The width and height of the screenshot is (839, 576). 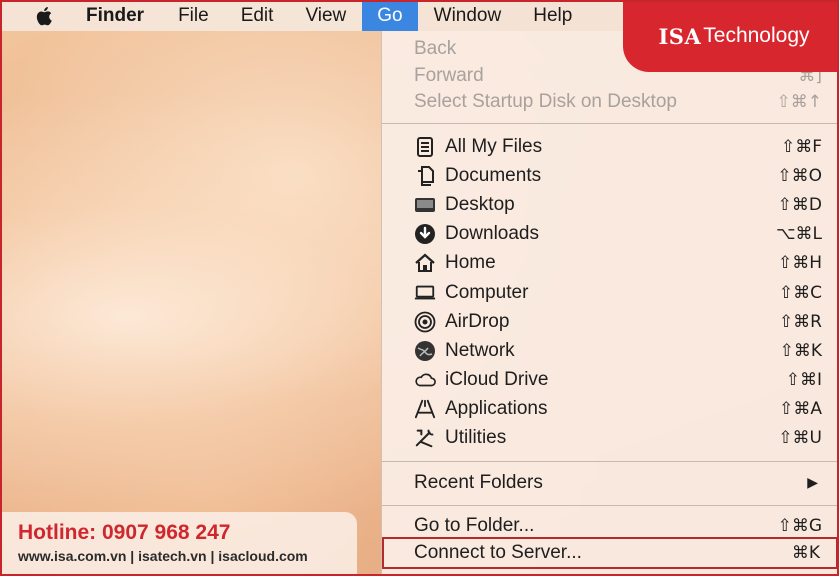 What do you see at coordinates (124, 532) in the screenshot?
I see `hotline-number: Hotline: 0907 968 247` at bounding box center [124, 532].